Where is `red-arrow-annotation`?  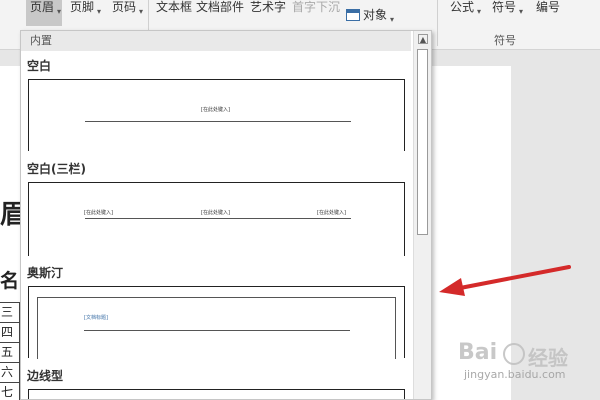 red-arrow-annotation is located at coordinates (505, 280).